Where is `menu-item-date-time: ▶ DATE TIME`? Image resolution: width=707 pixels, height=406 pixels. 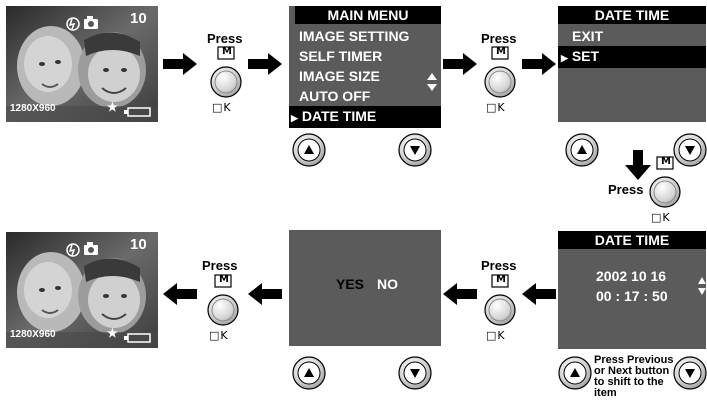 menu-item-date-time: ▶ DATE TIME is located at coordinates (365, 117).